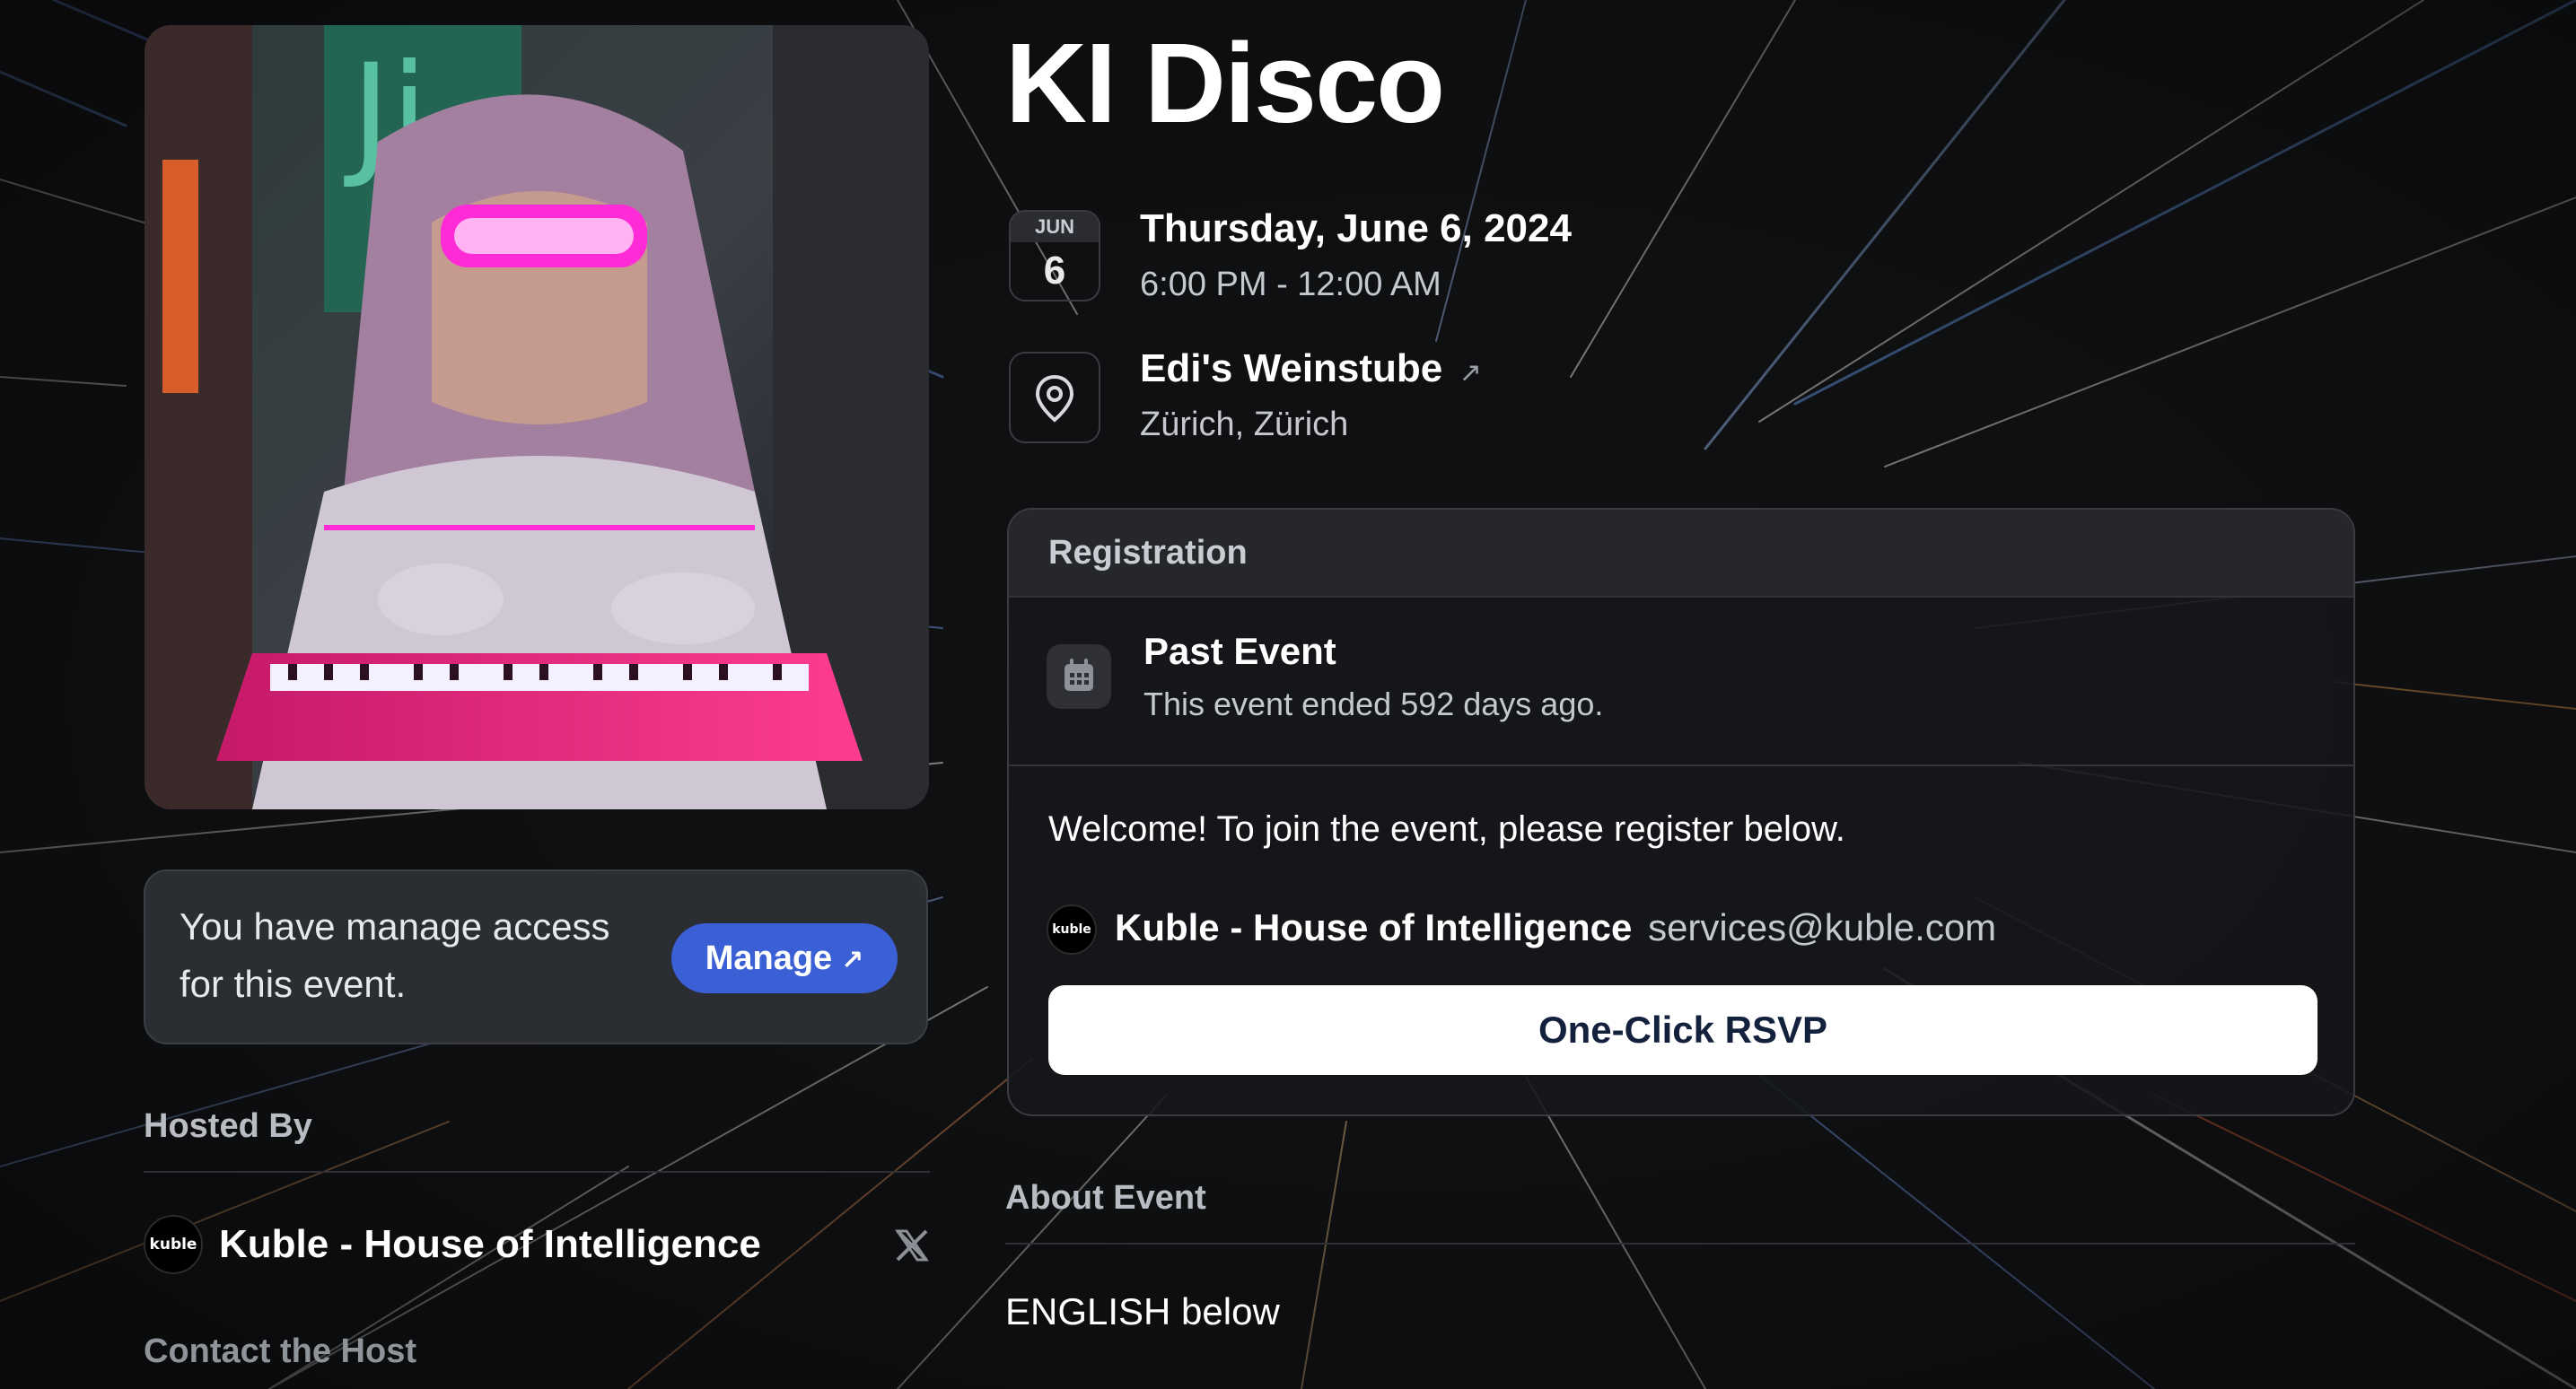 The image size is (2576, 1389). What do you see at coordinates (1290, 284) in the screenshot?
I see `event-time: 6:00 PM - 12:00 AM` at bounding box center [1290, 284].